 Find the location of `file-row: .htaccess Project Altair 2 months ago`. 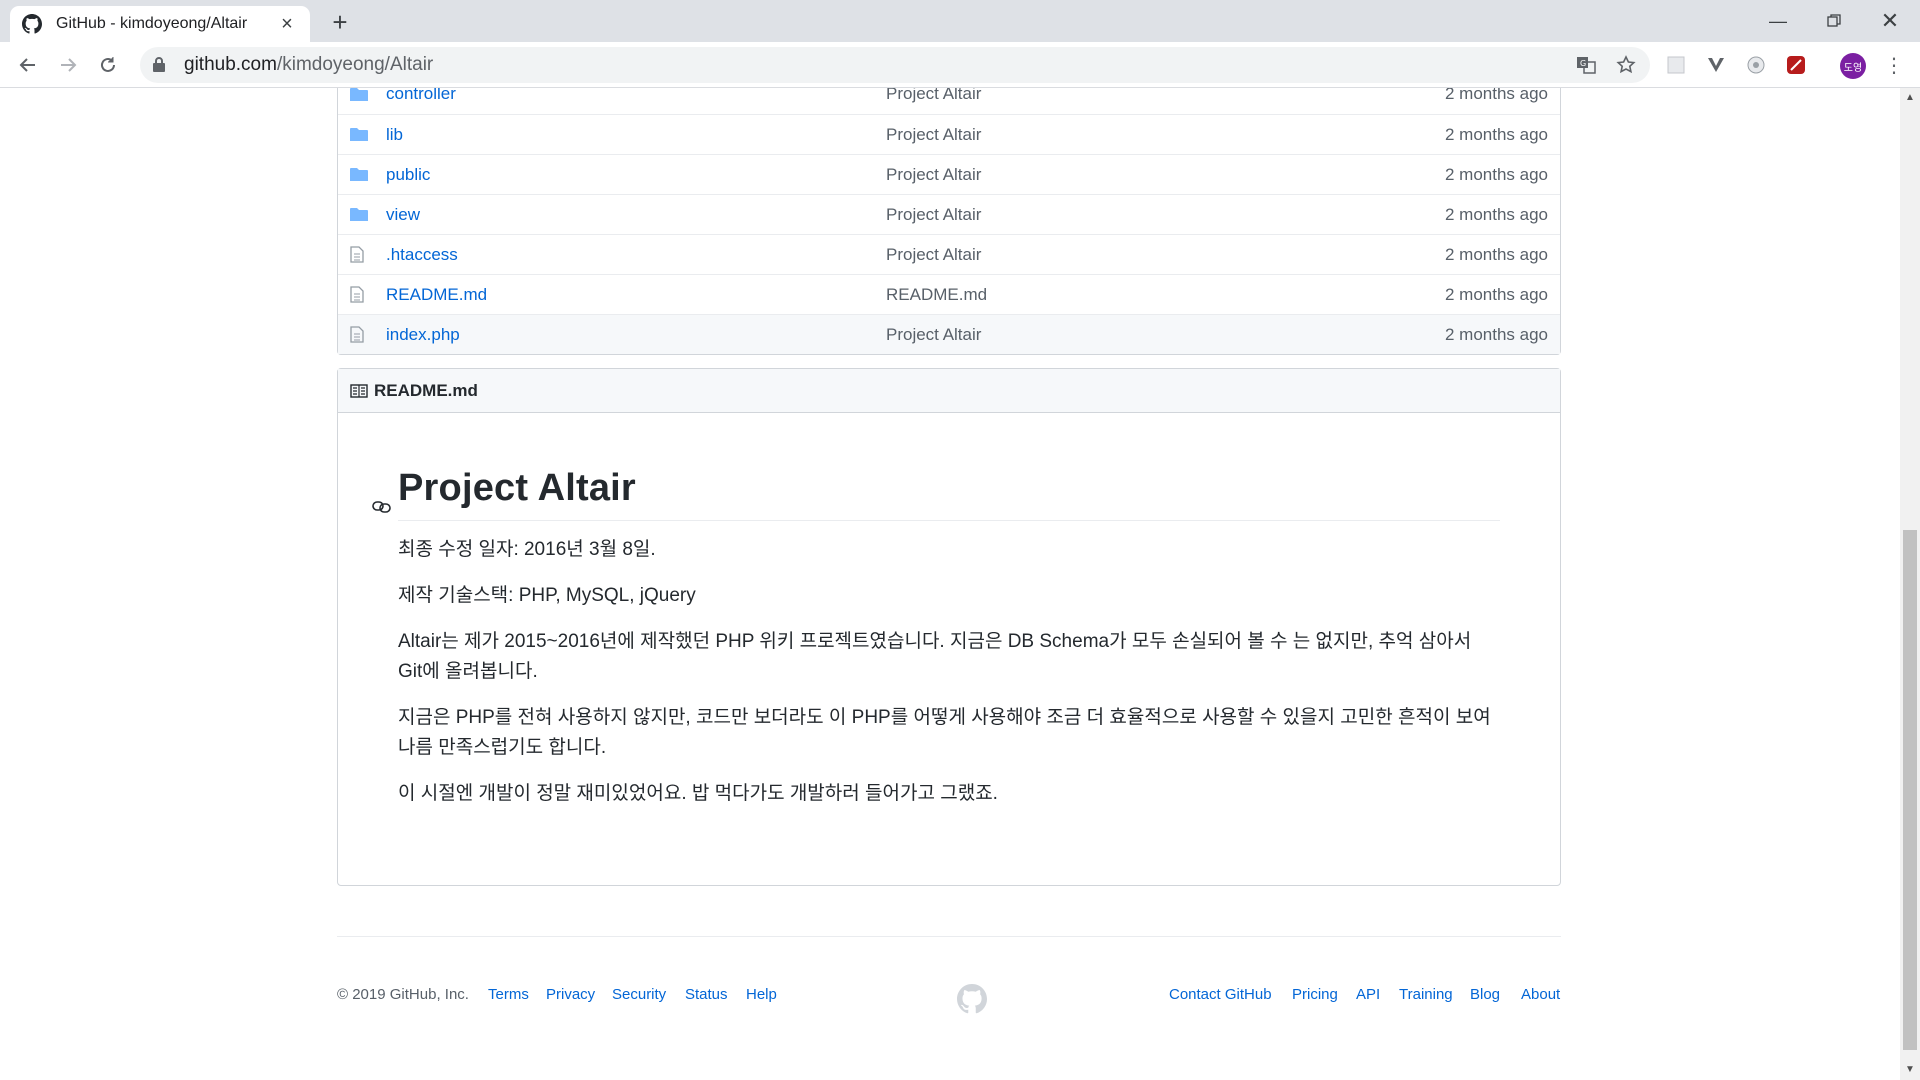

file-row: .htaccess Project Altair 2 months ago is located at coordinates (949, 254).